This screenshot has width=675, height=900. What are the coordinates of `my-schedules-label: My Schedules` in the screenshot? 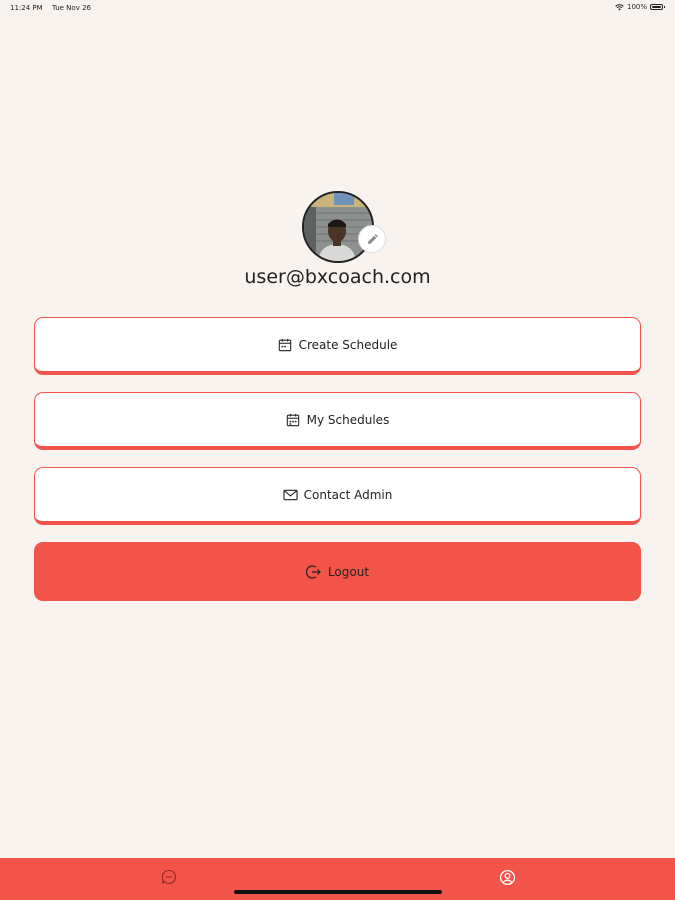 It's located at (348, 419).